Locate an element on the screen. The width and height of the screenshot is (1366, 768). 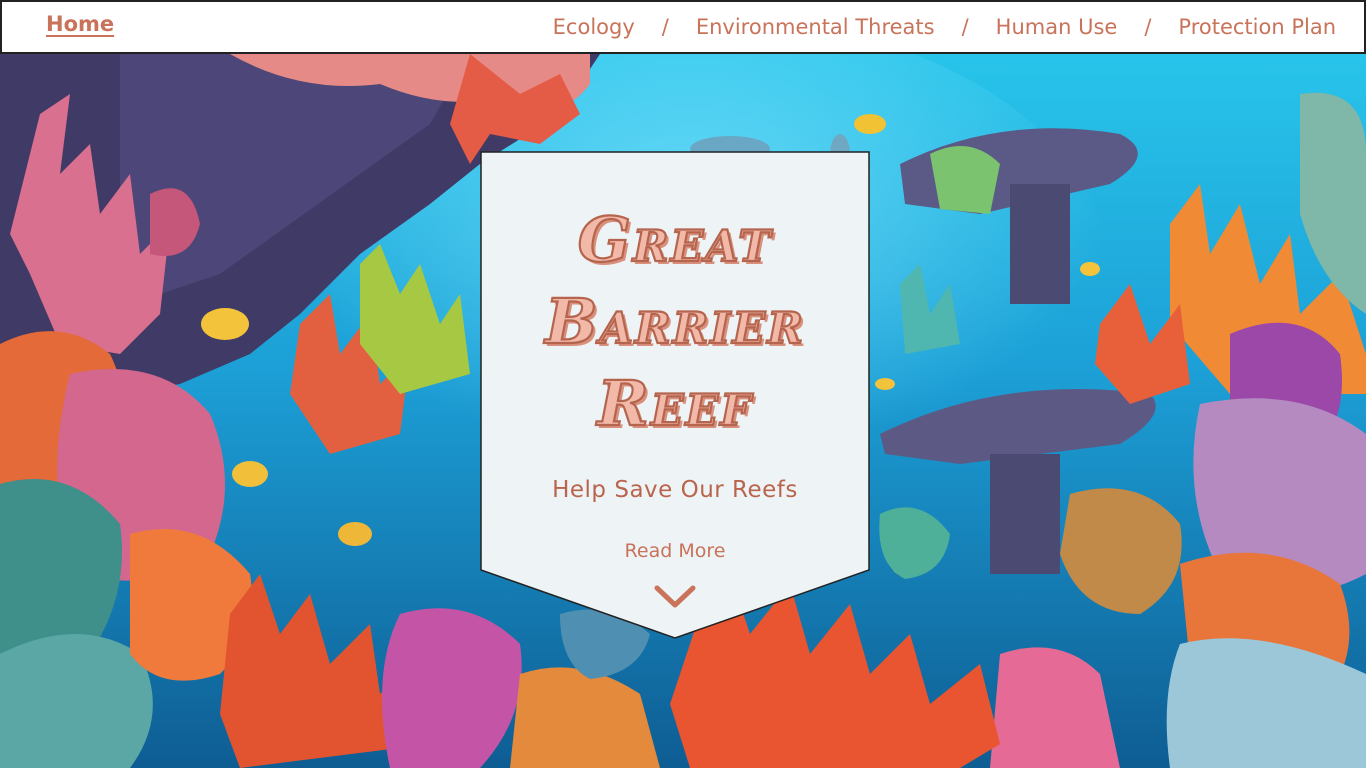
nav-link-protection-plan: Protection Plan is located at coordinates (1257, 27).